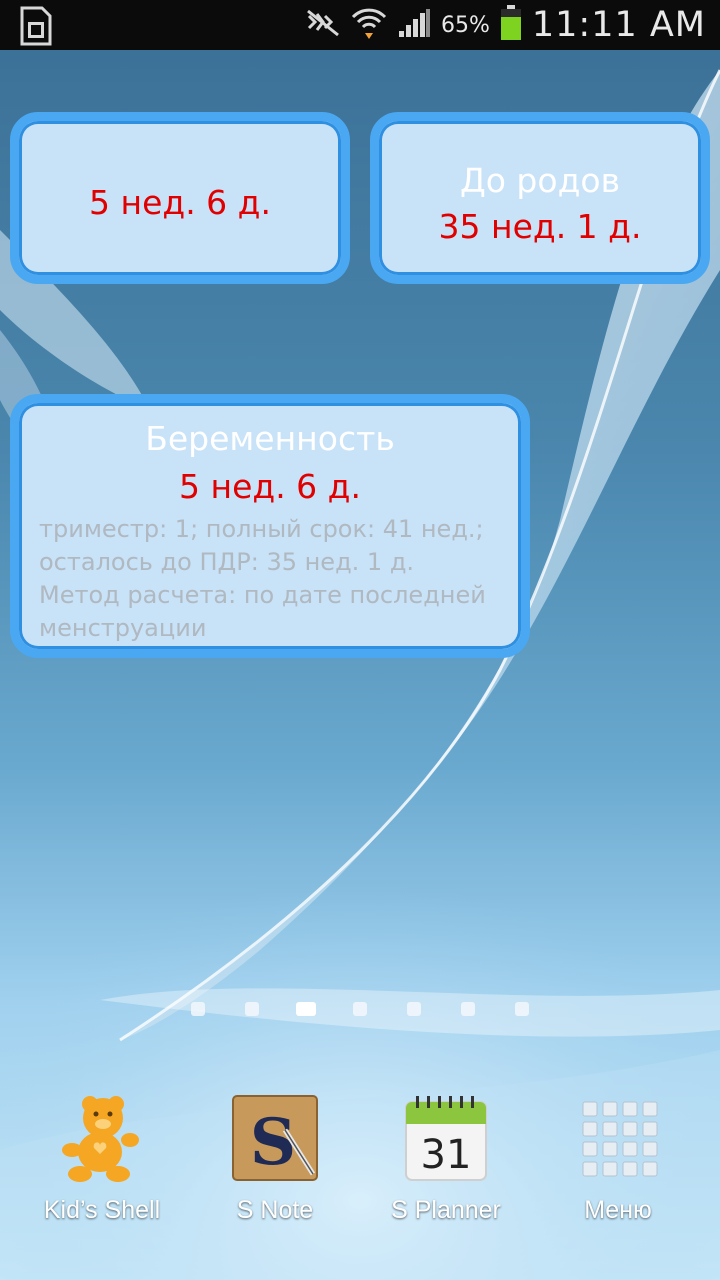 This screenshot has height=1280, width=720. Describe the element at coordinates (36, 28) in the screenshot. I see `sim-card-icon` at that location.